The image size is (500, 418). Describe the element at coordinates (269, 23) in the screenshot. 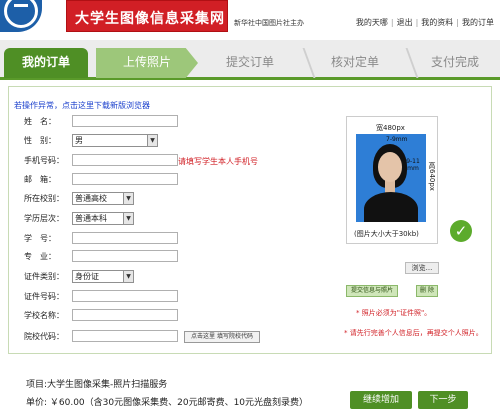

I see `organizer-text: 新华社中国图片社主办` at that location.